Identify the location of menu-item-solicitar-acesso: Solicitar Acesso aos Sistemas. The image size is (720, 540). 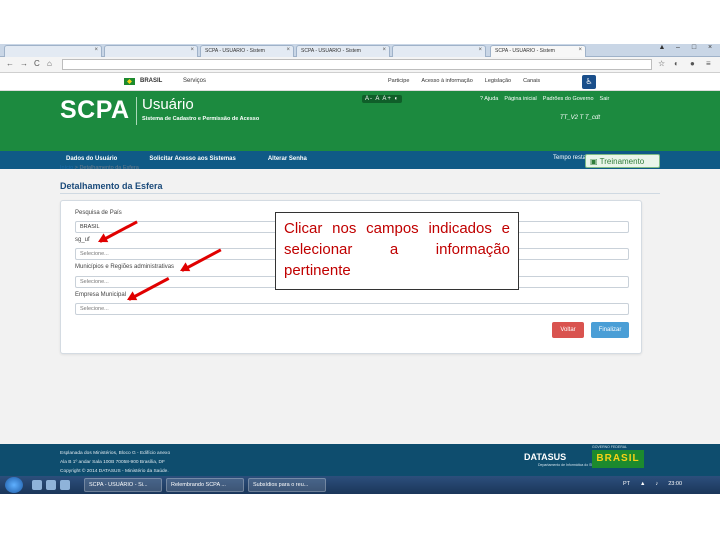
(192, 159).